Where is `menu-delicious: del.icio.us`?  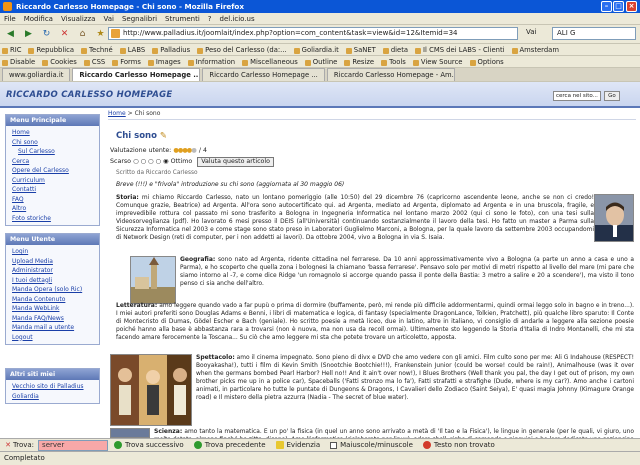
menu-delicious: del.icio.us is located at coordinates (237, 19).